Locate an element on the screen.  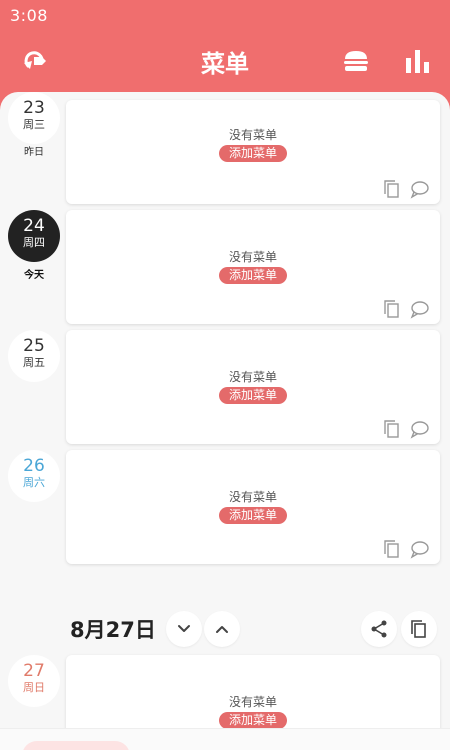
status-time: 3:08 is located at coordinates (29, 15).